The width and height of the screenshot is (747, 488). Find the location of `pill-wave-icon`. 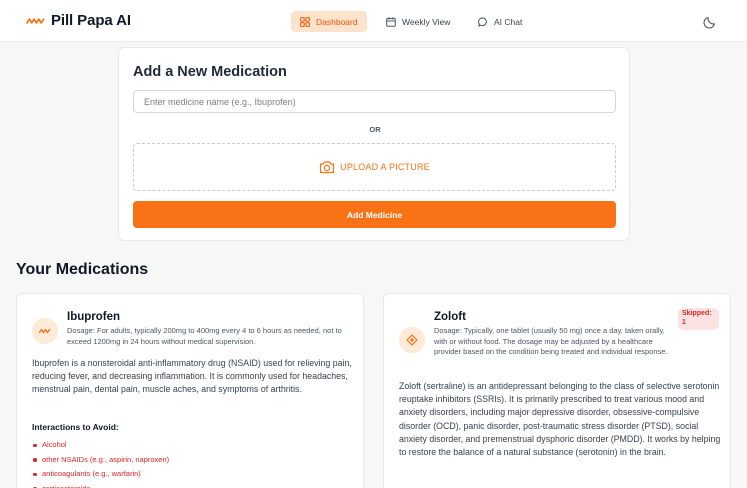

pill-wave-icon is located at coordinates (45, 331).